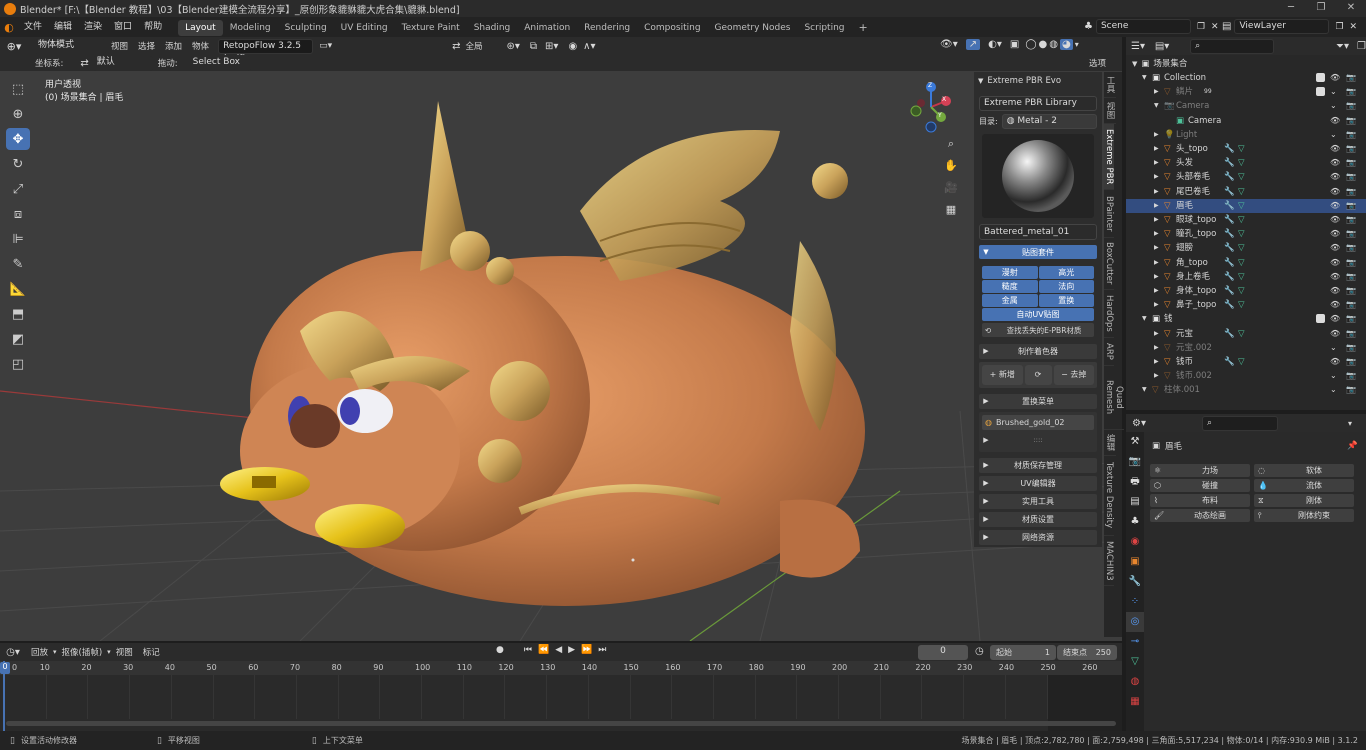  Describe the element at coordinates (1135, 642) in the screenshot. I see `constraints-props-icon: ⊸` at that location.